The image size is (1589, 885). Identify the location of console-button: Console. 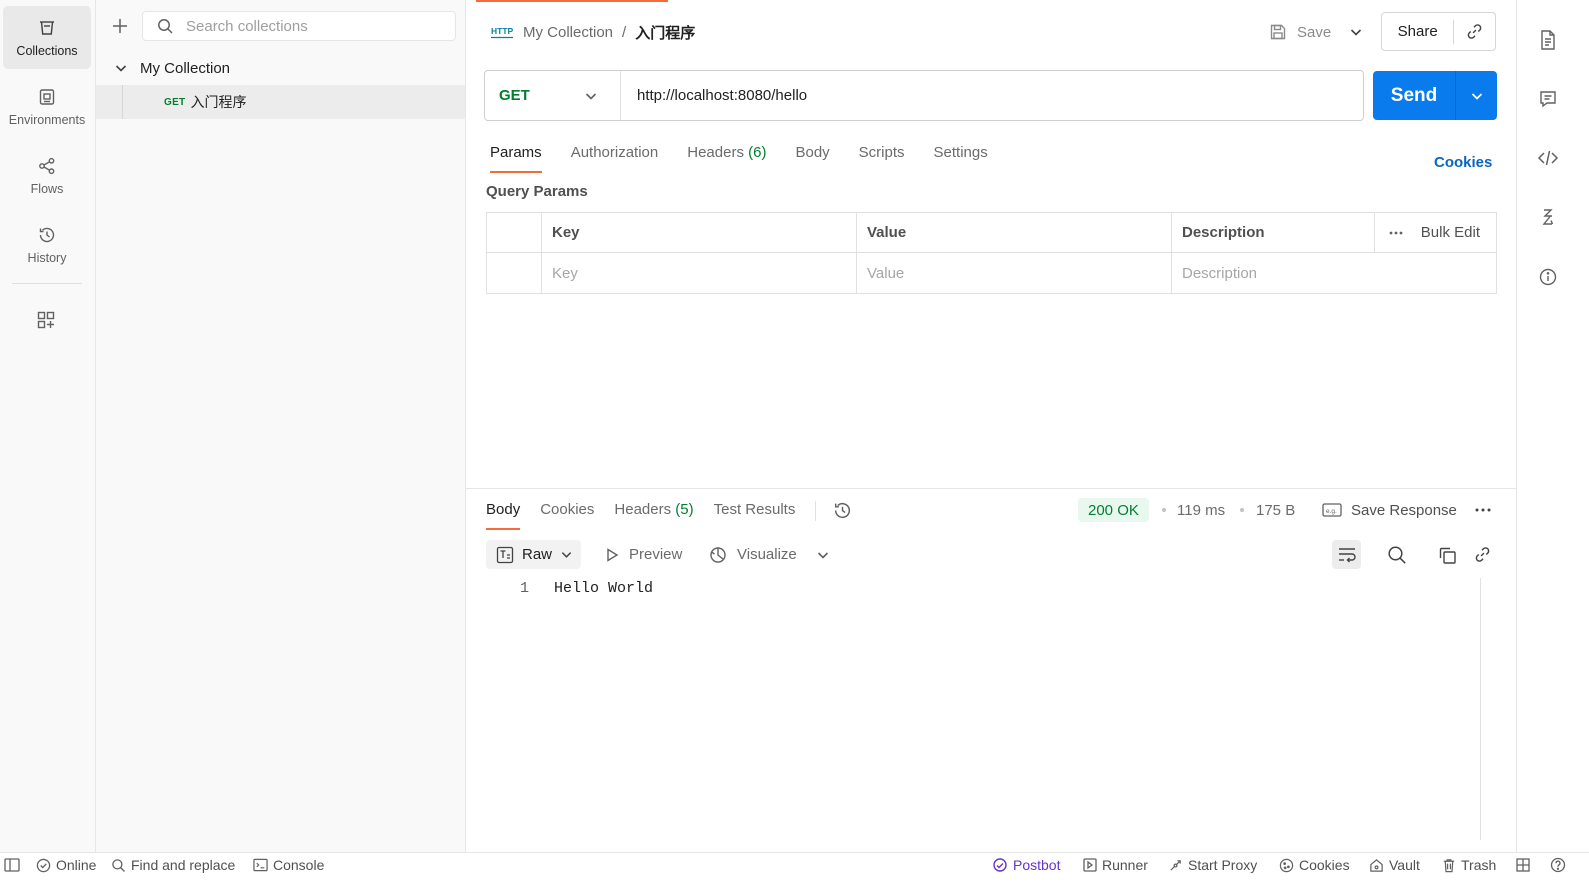
(288, 865).